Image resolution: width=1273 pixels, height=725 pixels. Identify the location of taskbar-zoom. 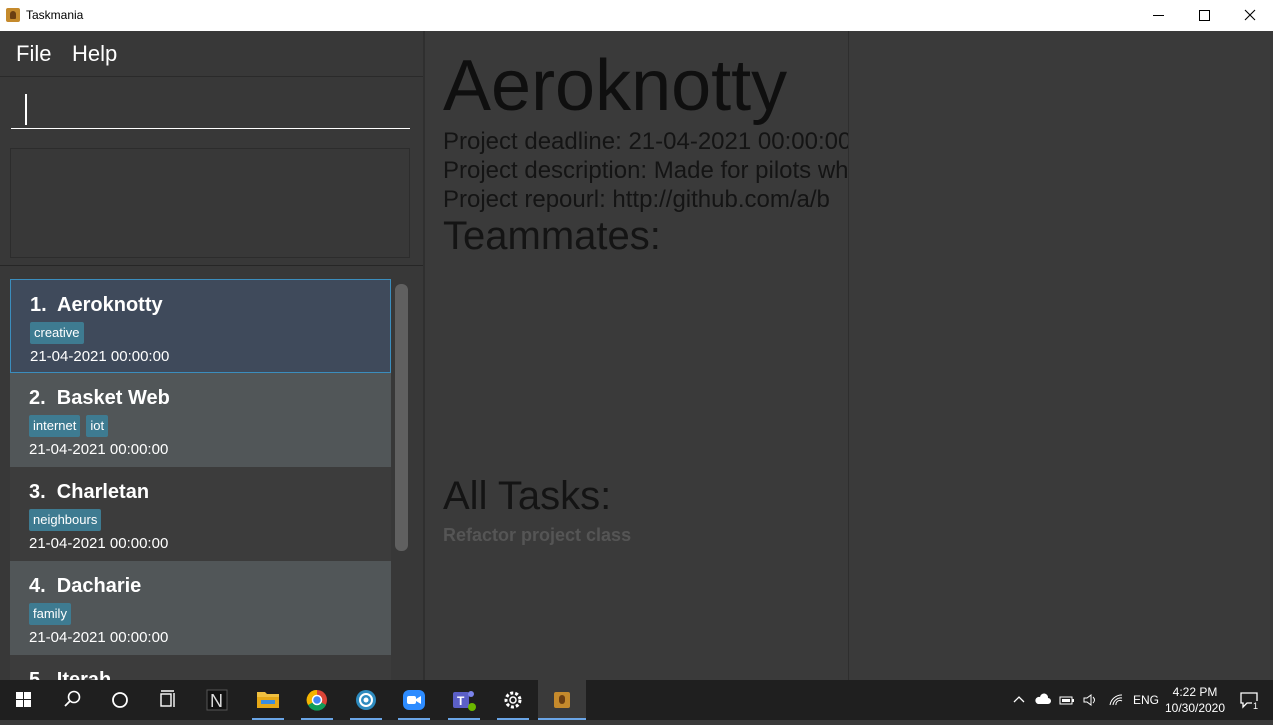
(414, 700).